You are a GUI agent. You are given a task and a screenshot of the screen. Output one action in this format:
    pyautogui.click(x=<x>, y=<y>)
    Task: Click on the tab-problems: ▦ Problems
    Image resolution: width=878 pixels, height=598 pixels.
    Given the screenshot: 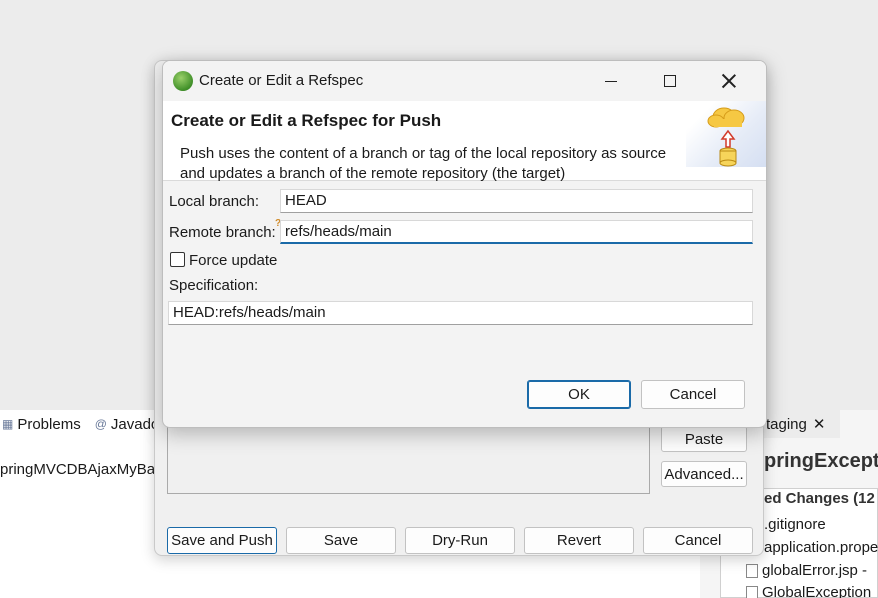 What is the action you would take?
    pyautogui.click(x=41, y=424)
    